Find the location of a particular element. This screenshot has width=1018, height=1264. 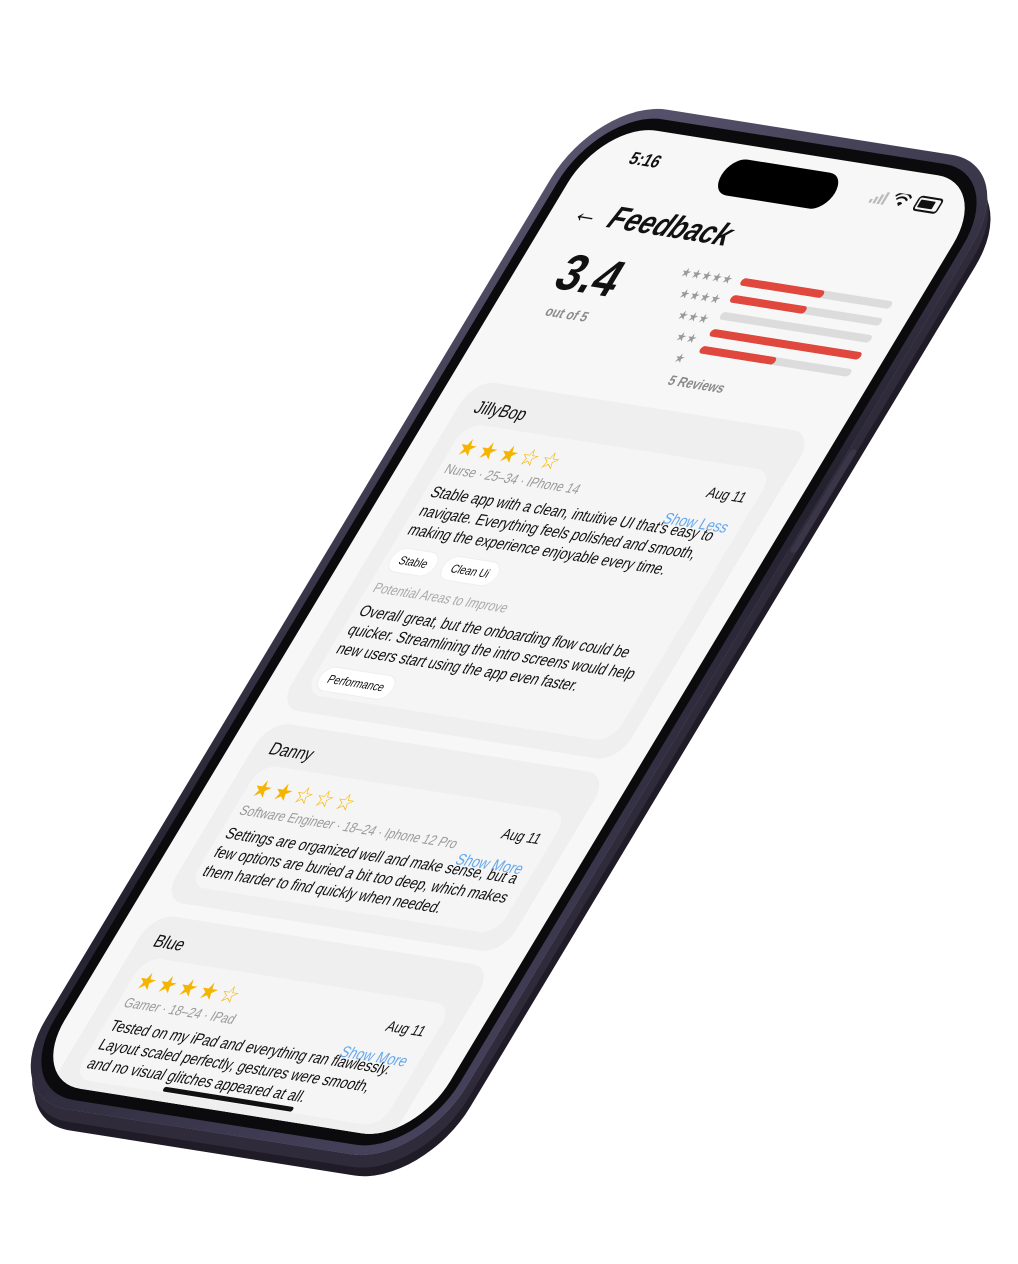

wifi-icon is located at coordinates (903, 199).